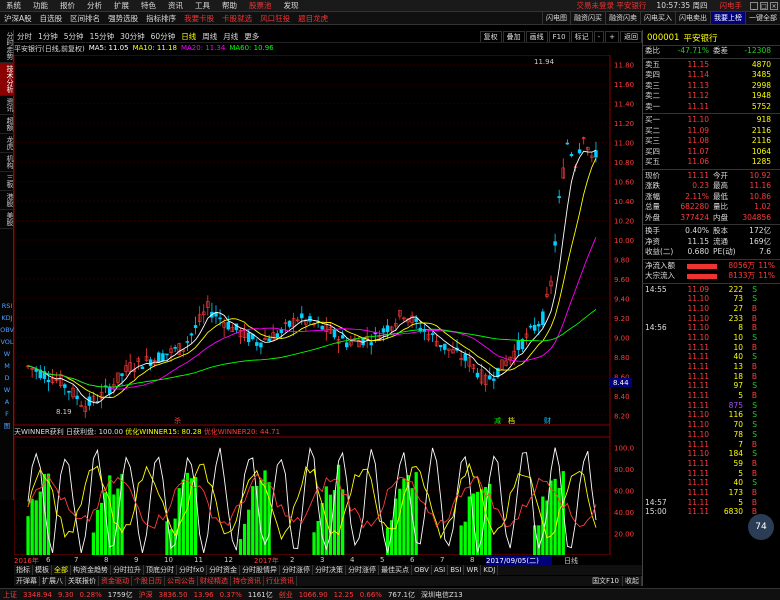  Describe the element at coordinates (247, 581) in the screenshot. I see `info-tab: 持仓资讯` at that location.